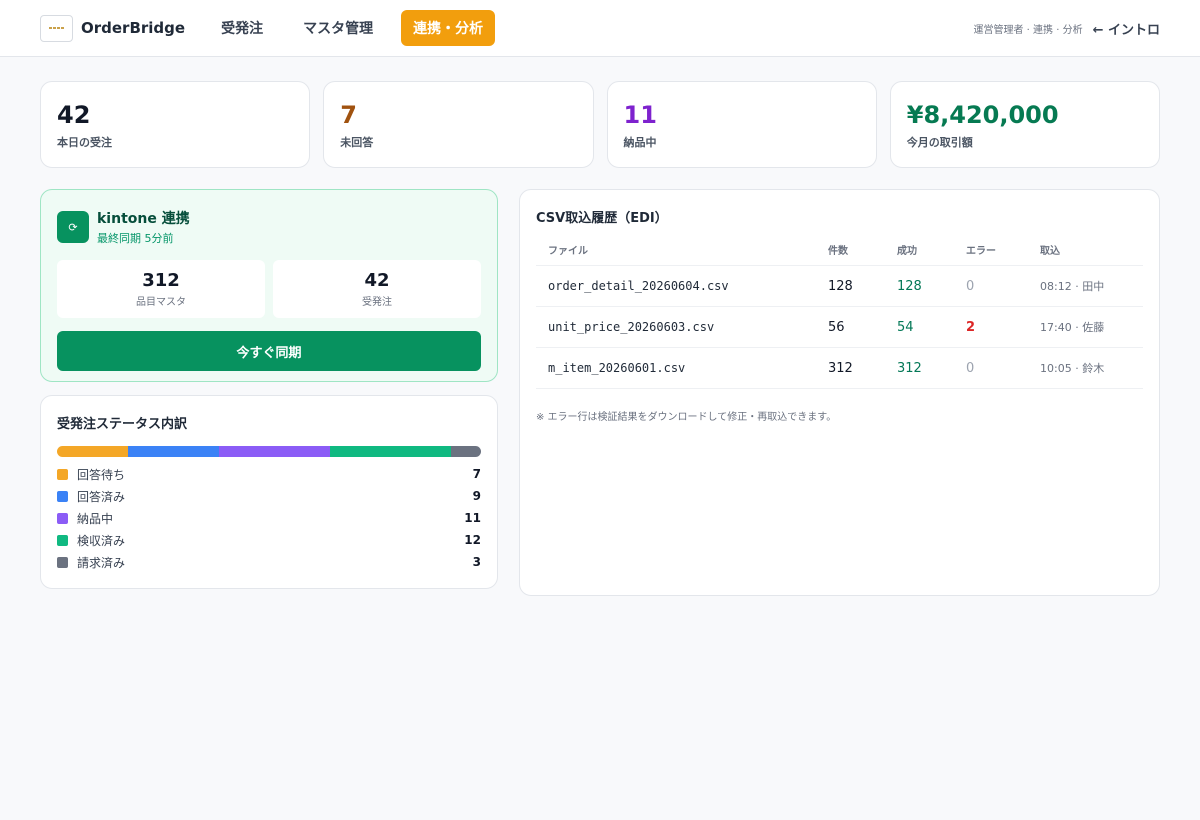 The image size is (1200, 820). What do you see at coordinates (476, 496) in the screenshot?
I see `legend-count: 9` at bounding box center [476, 496].